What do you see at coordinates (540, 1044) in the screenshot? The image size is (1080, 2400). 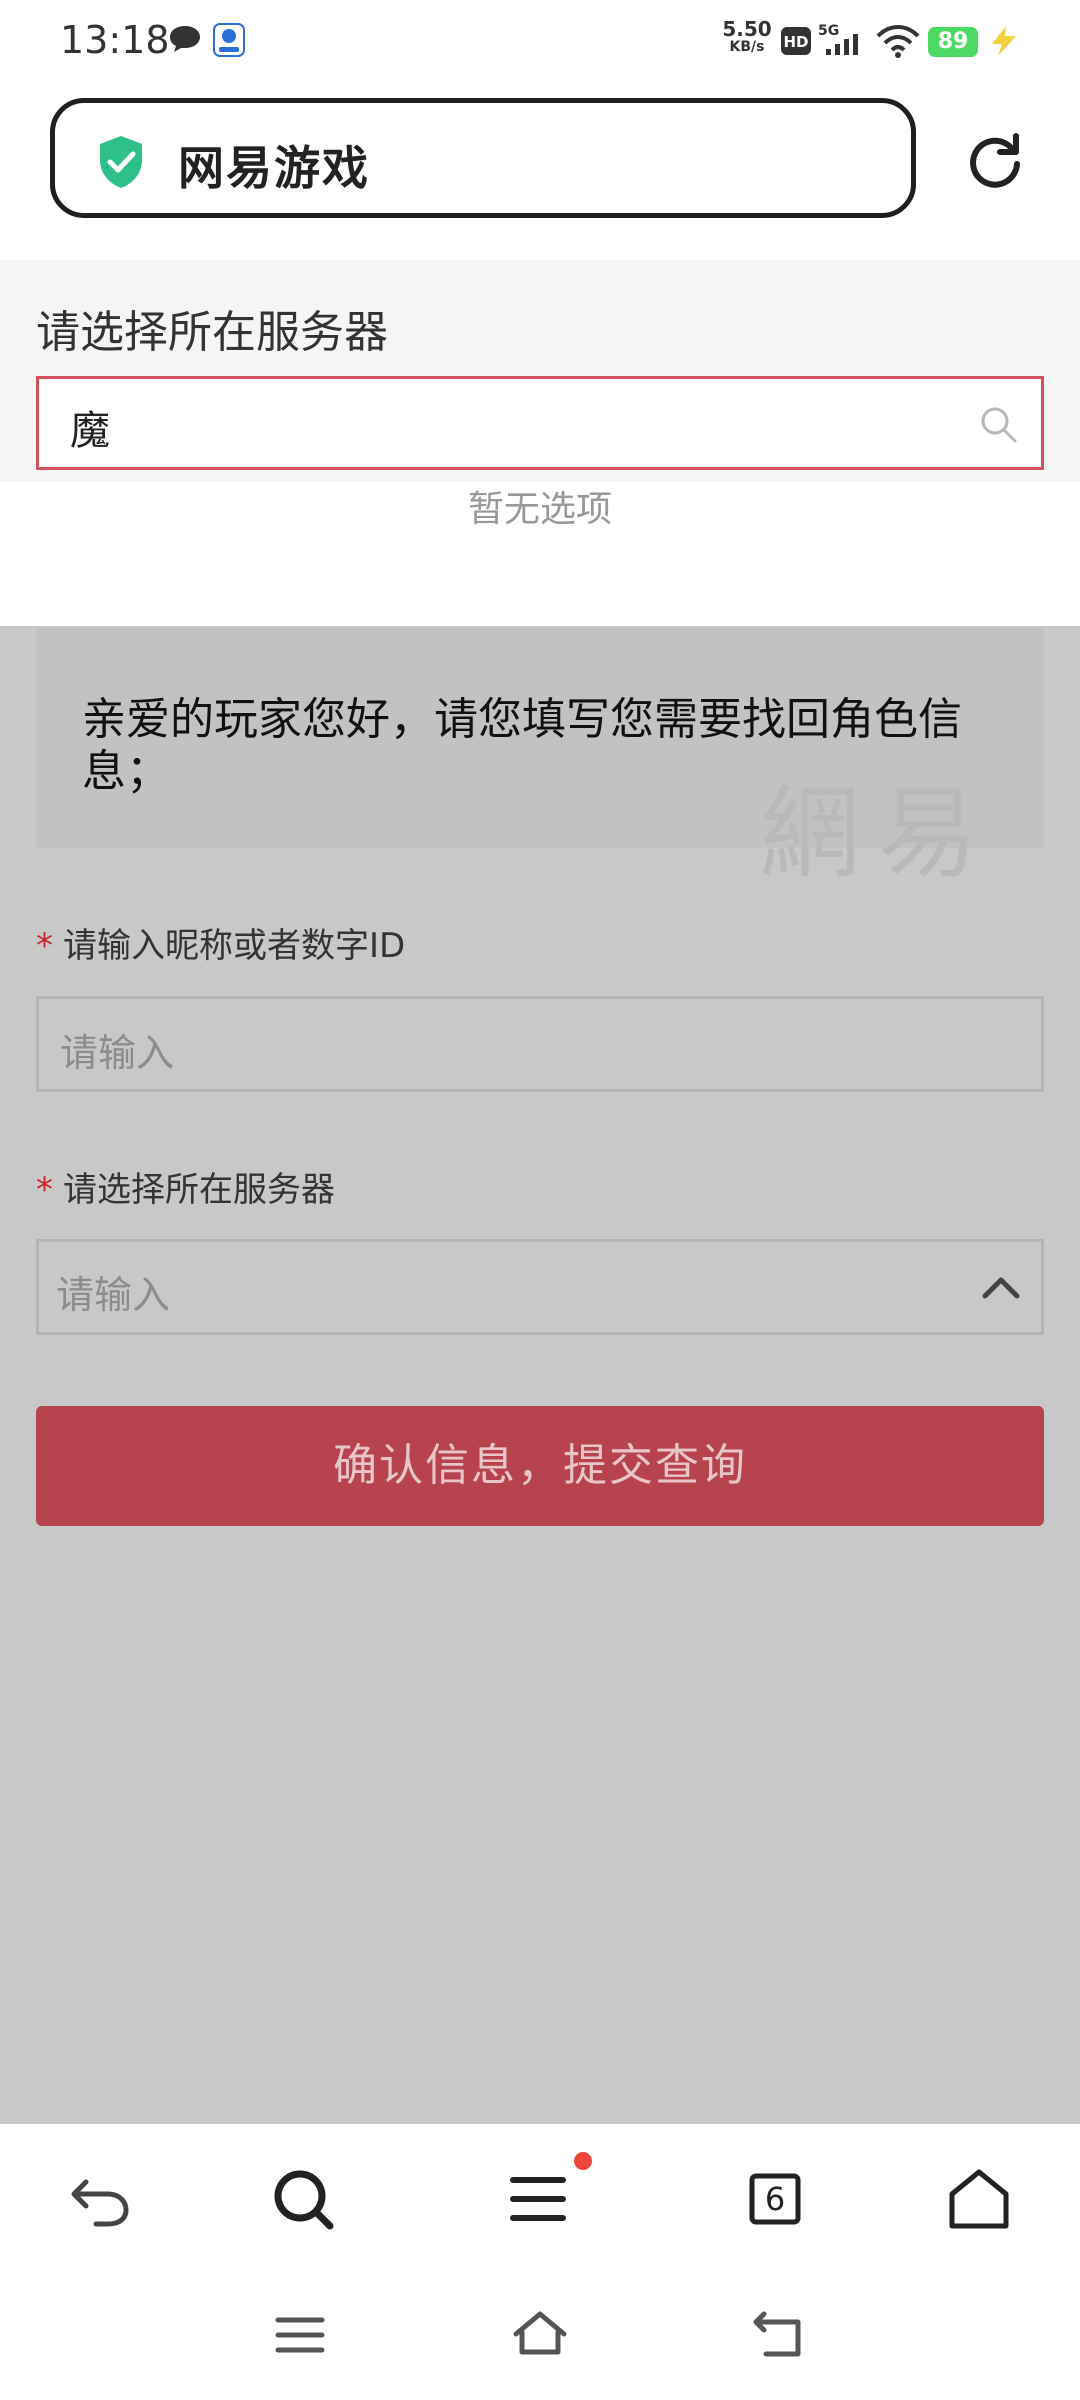 I see `nickname-input` at bounding box center [540, 1044].